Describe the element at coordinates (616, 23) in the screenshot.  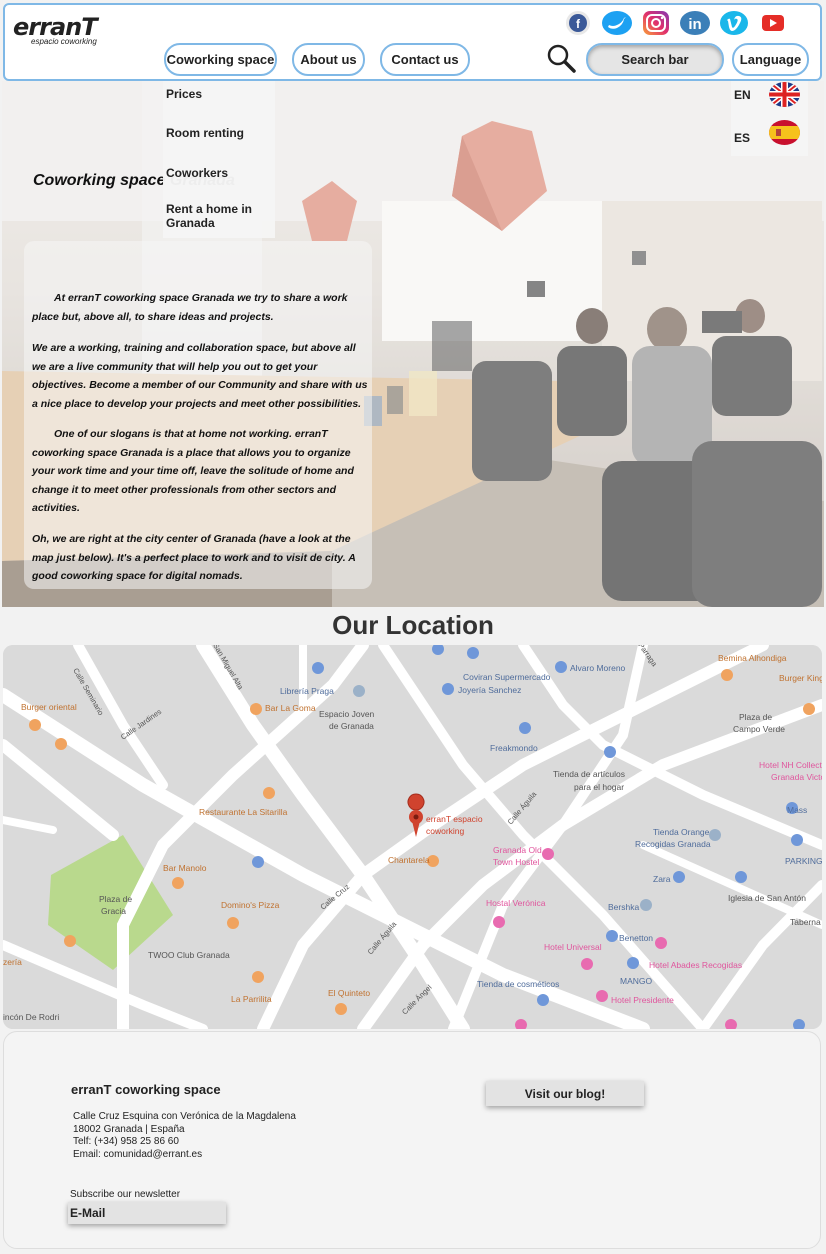
I see `twitter-icon` at that location.